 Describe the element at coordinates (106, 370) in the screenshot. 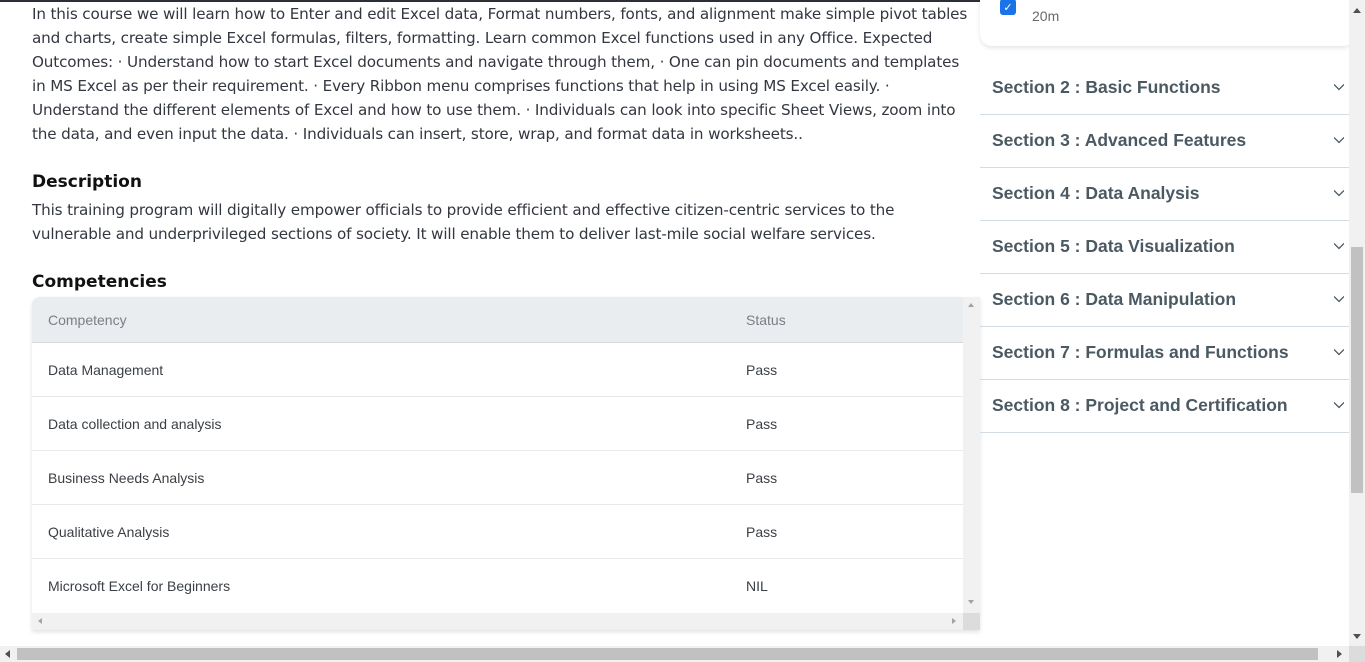

I see `competency-cell: Data Management` at that location.